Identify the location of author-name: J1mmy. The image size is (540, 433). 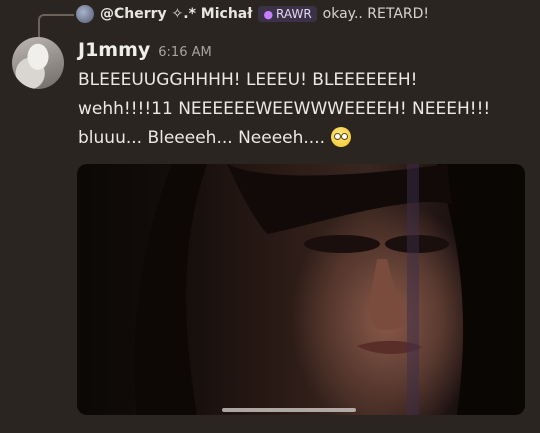
(114, 50).